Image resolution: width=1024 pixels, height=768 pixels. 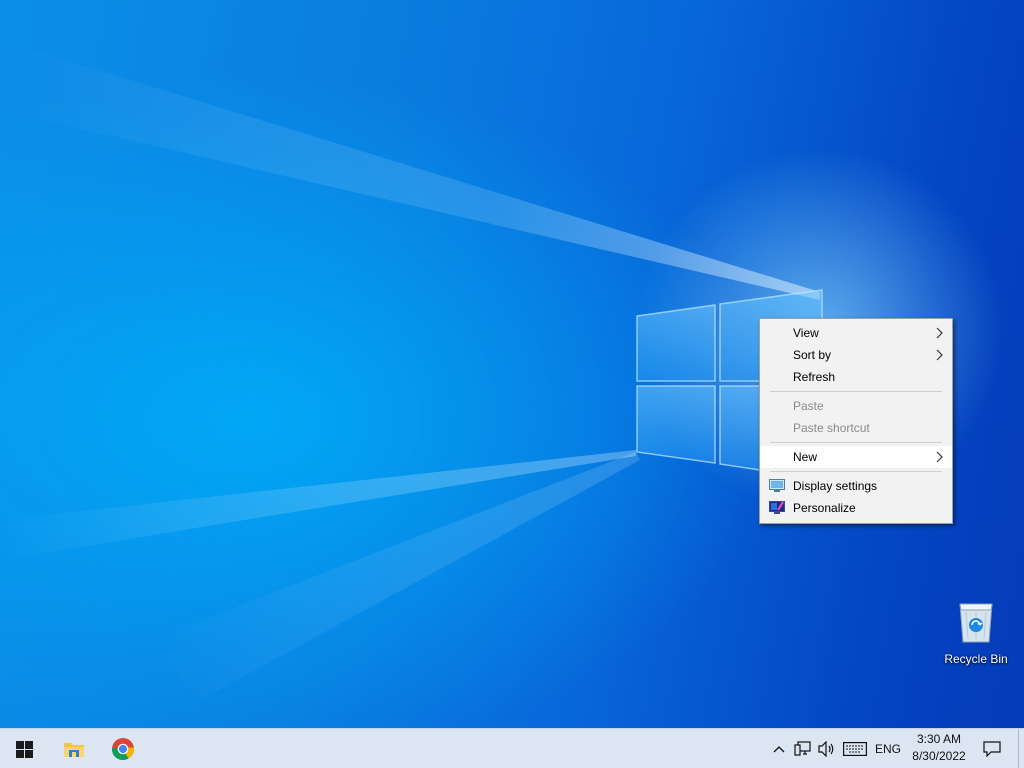 I want to click on clock: 3:30 AM 8/30/2022, so click(x=939, y=749).